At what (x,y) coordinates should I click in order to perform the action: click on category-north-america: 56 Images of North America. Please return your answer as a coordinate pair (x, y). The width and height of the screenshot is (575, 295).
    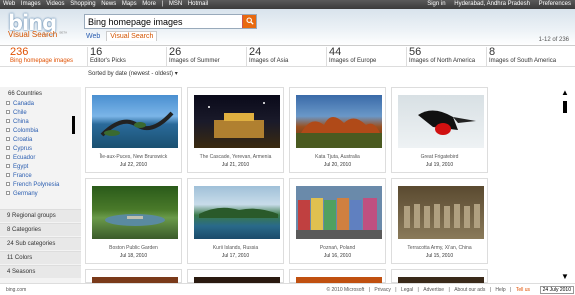
    Looking at the image, I should click on (445, 56).